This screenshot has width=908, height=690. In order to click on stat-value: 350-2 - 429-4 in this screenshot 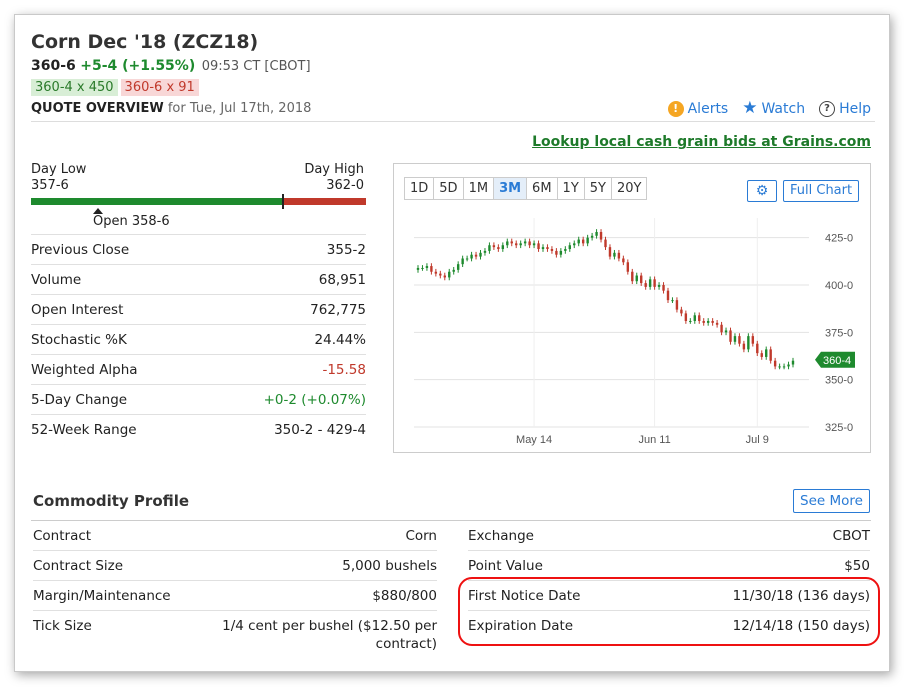, I will do `click(320, 430)`.